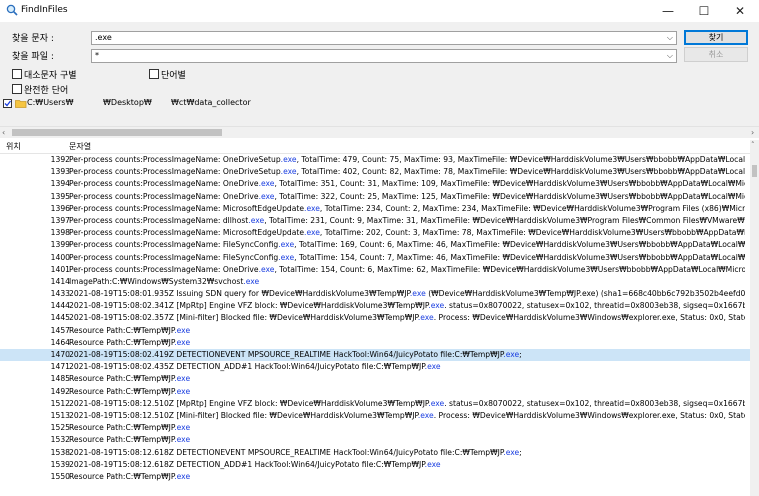  What do you see at coordinates (384, 56) in the screenshot?
I see `find-files-combo: * ⌵` at bounding box center [384, 56].